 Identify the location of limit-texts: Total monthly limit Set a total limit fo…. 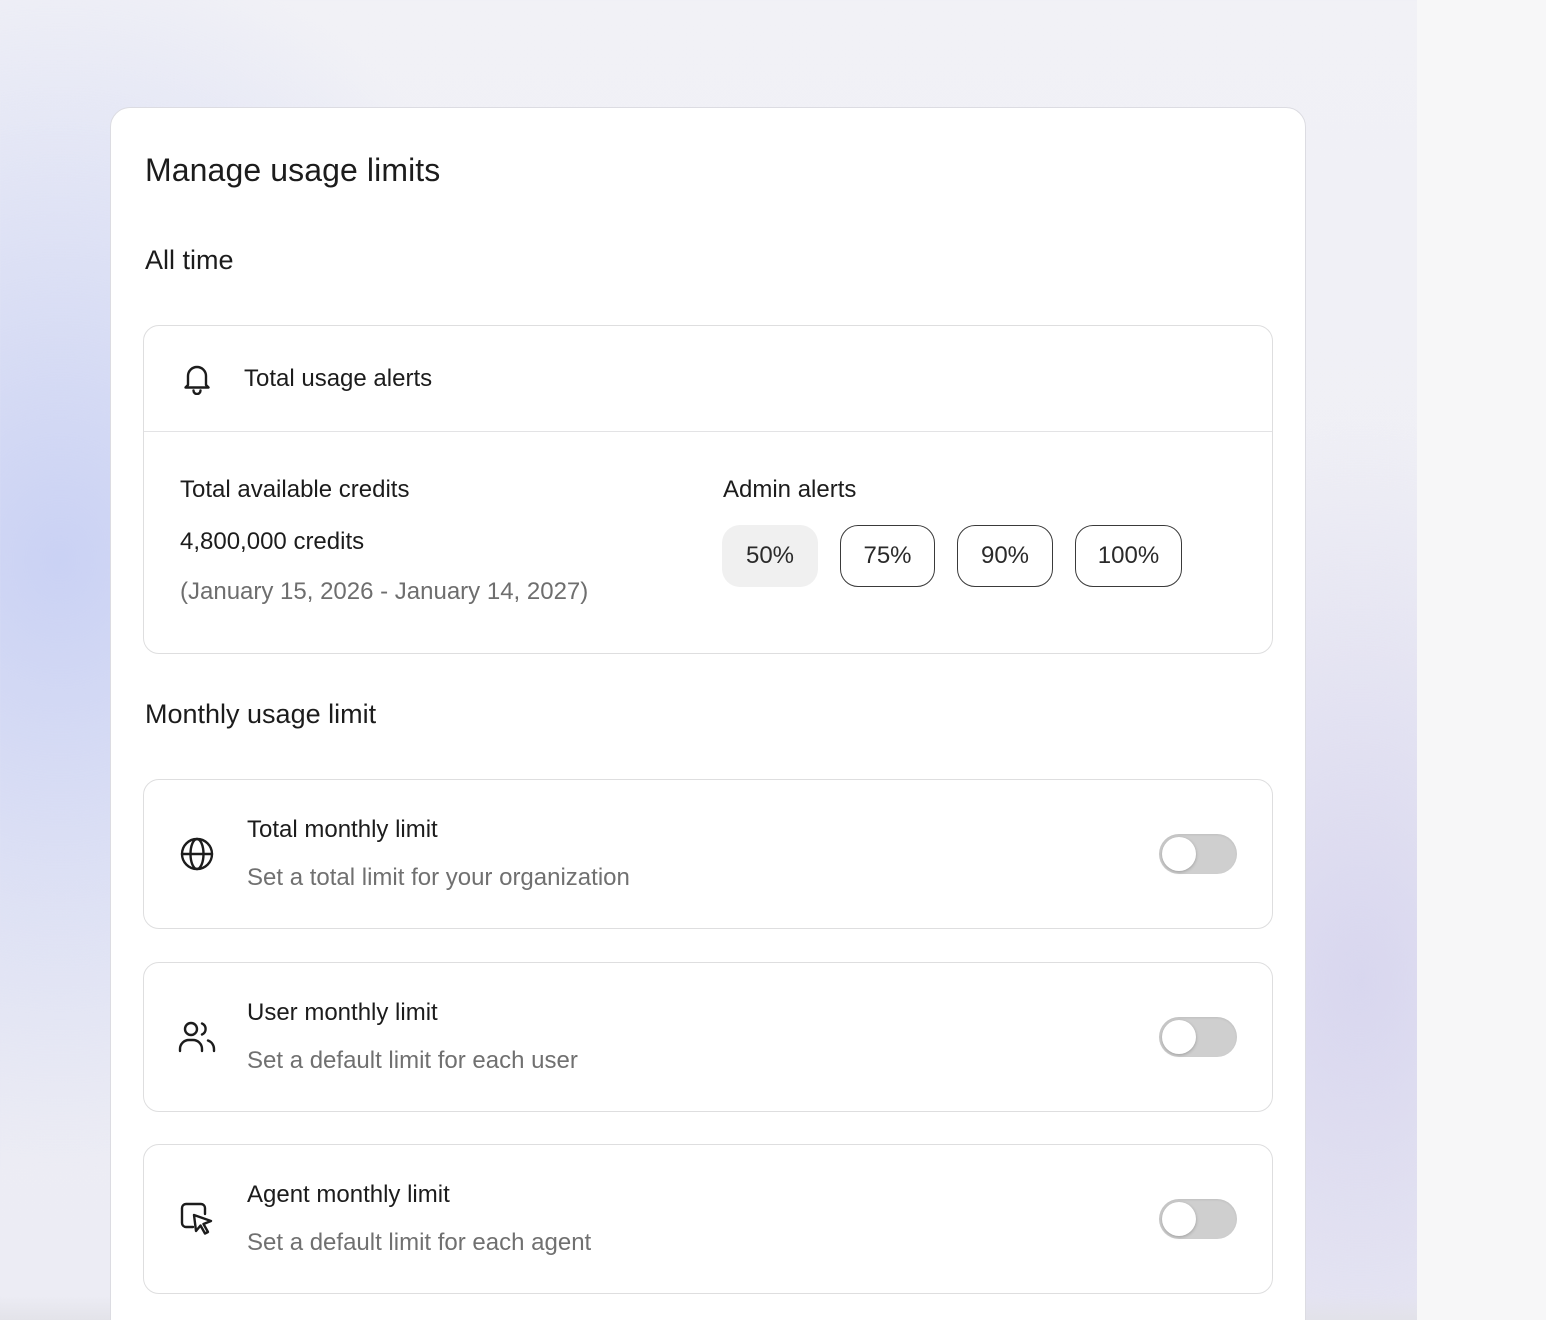
(438, 854).